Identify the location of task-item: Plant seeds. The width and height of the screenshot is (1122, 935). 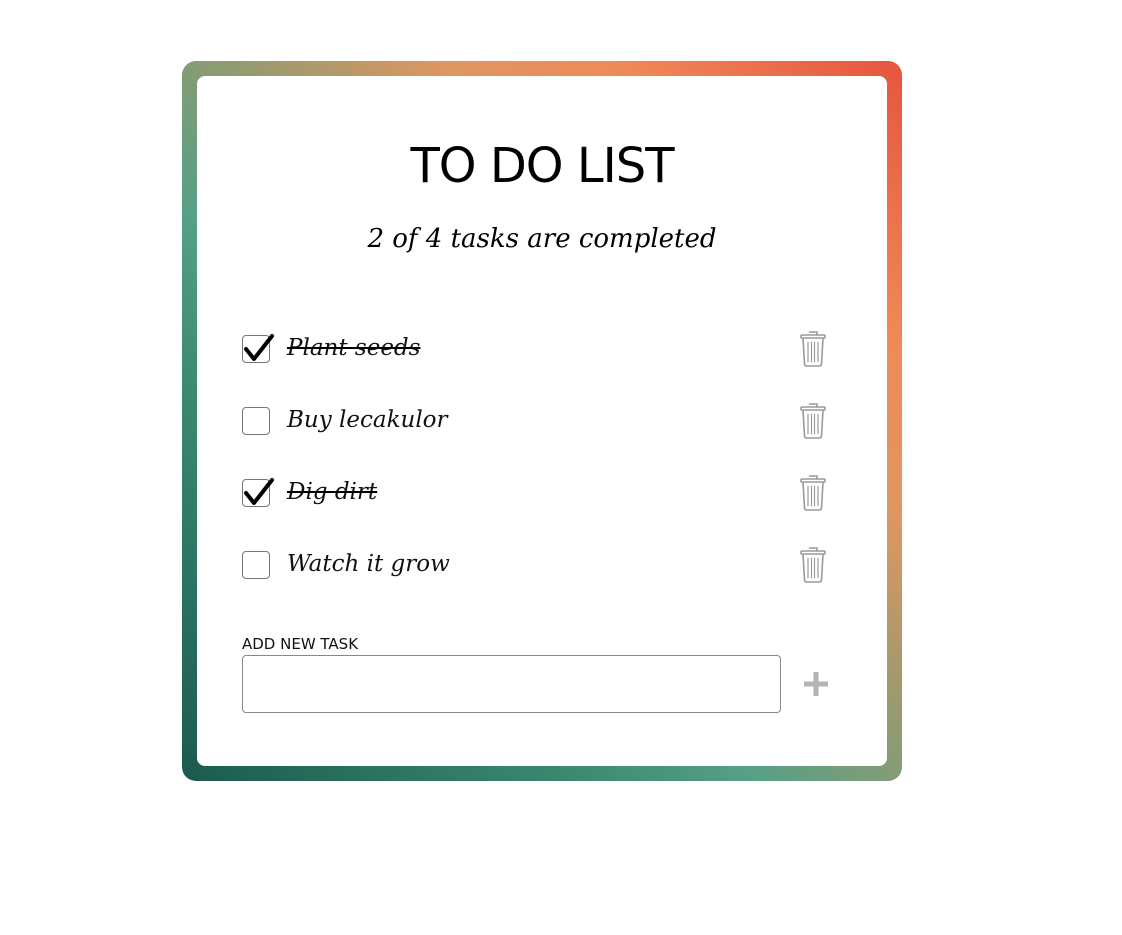
(542, 364).